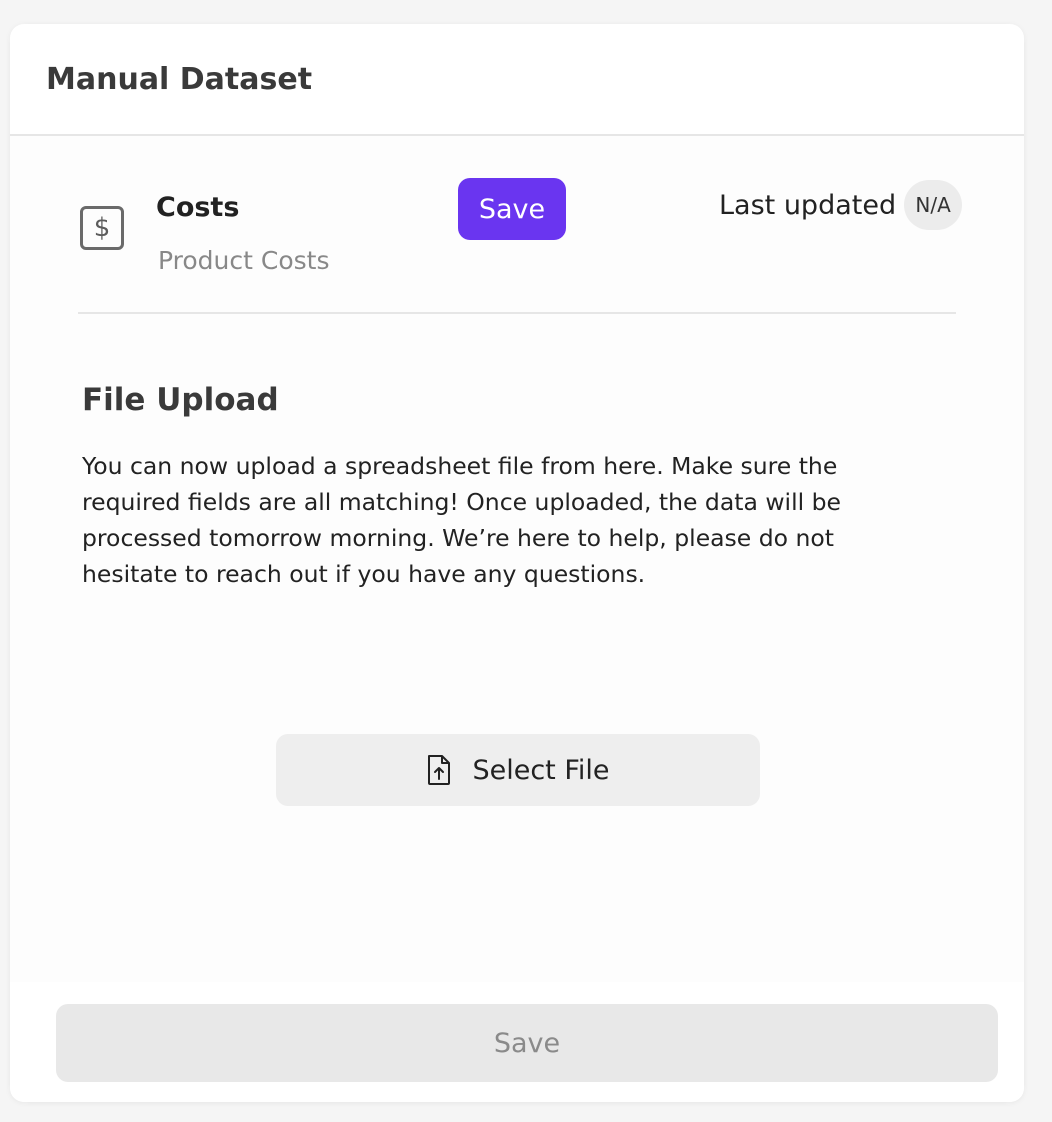 Image resolution: width=1052 pixels, height=1122 pixels. What do you see at coordinates (517, 80) in the screenshot?
I see `card-header: Manual Dataset` at bounding box center [517, 80].